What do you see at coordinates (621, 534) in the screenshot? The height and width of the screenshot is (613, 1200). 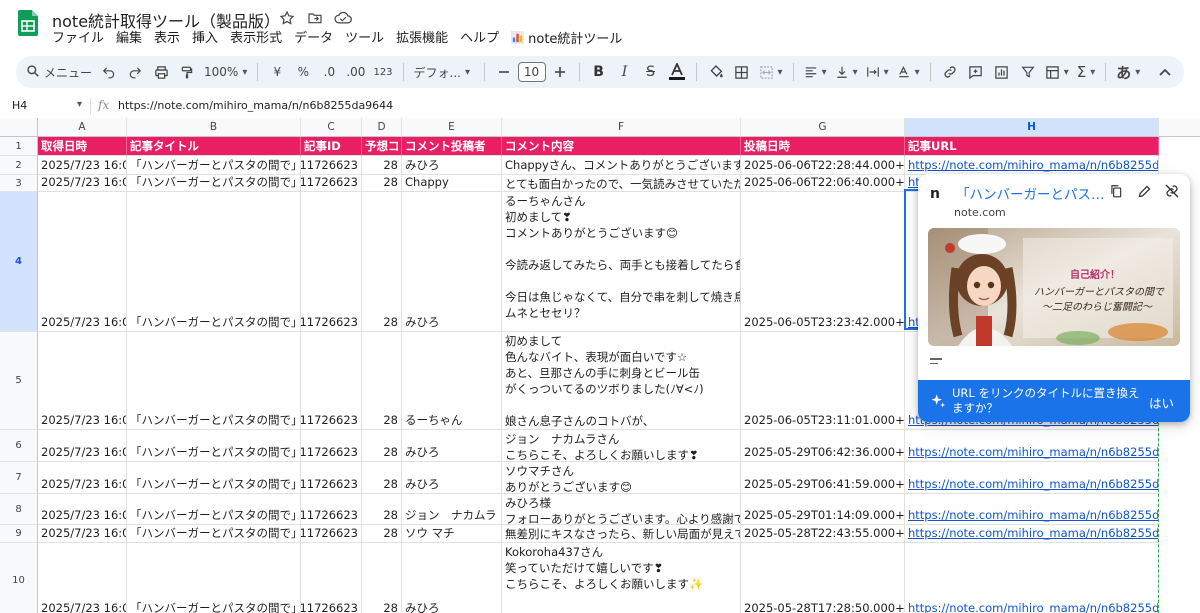 I see `cell-comment-body: 無差別にキスなさったら、新しい局面が見えて` at bounding box center [621, 534].